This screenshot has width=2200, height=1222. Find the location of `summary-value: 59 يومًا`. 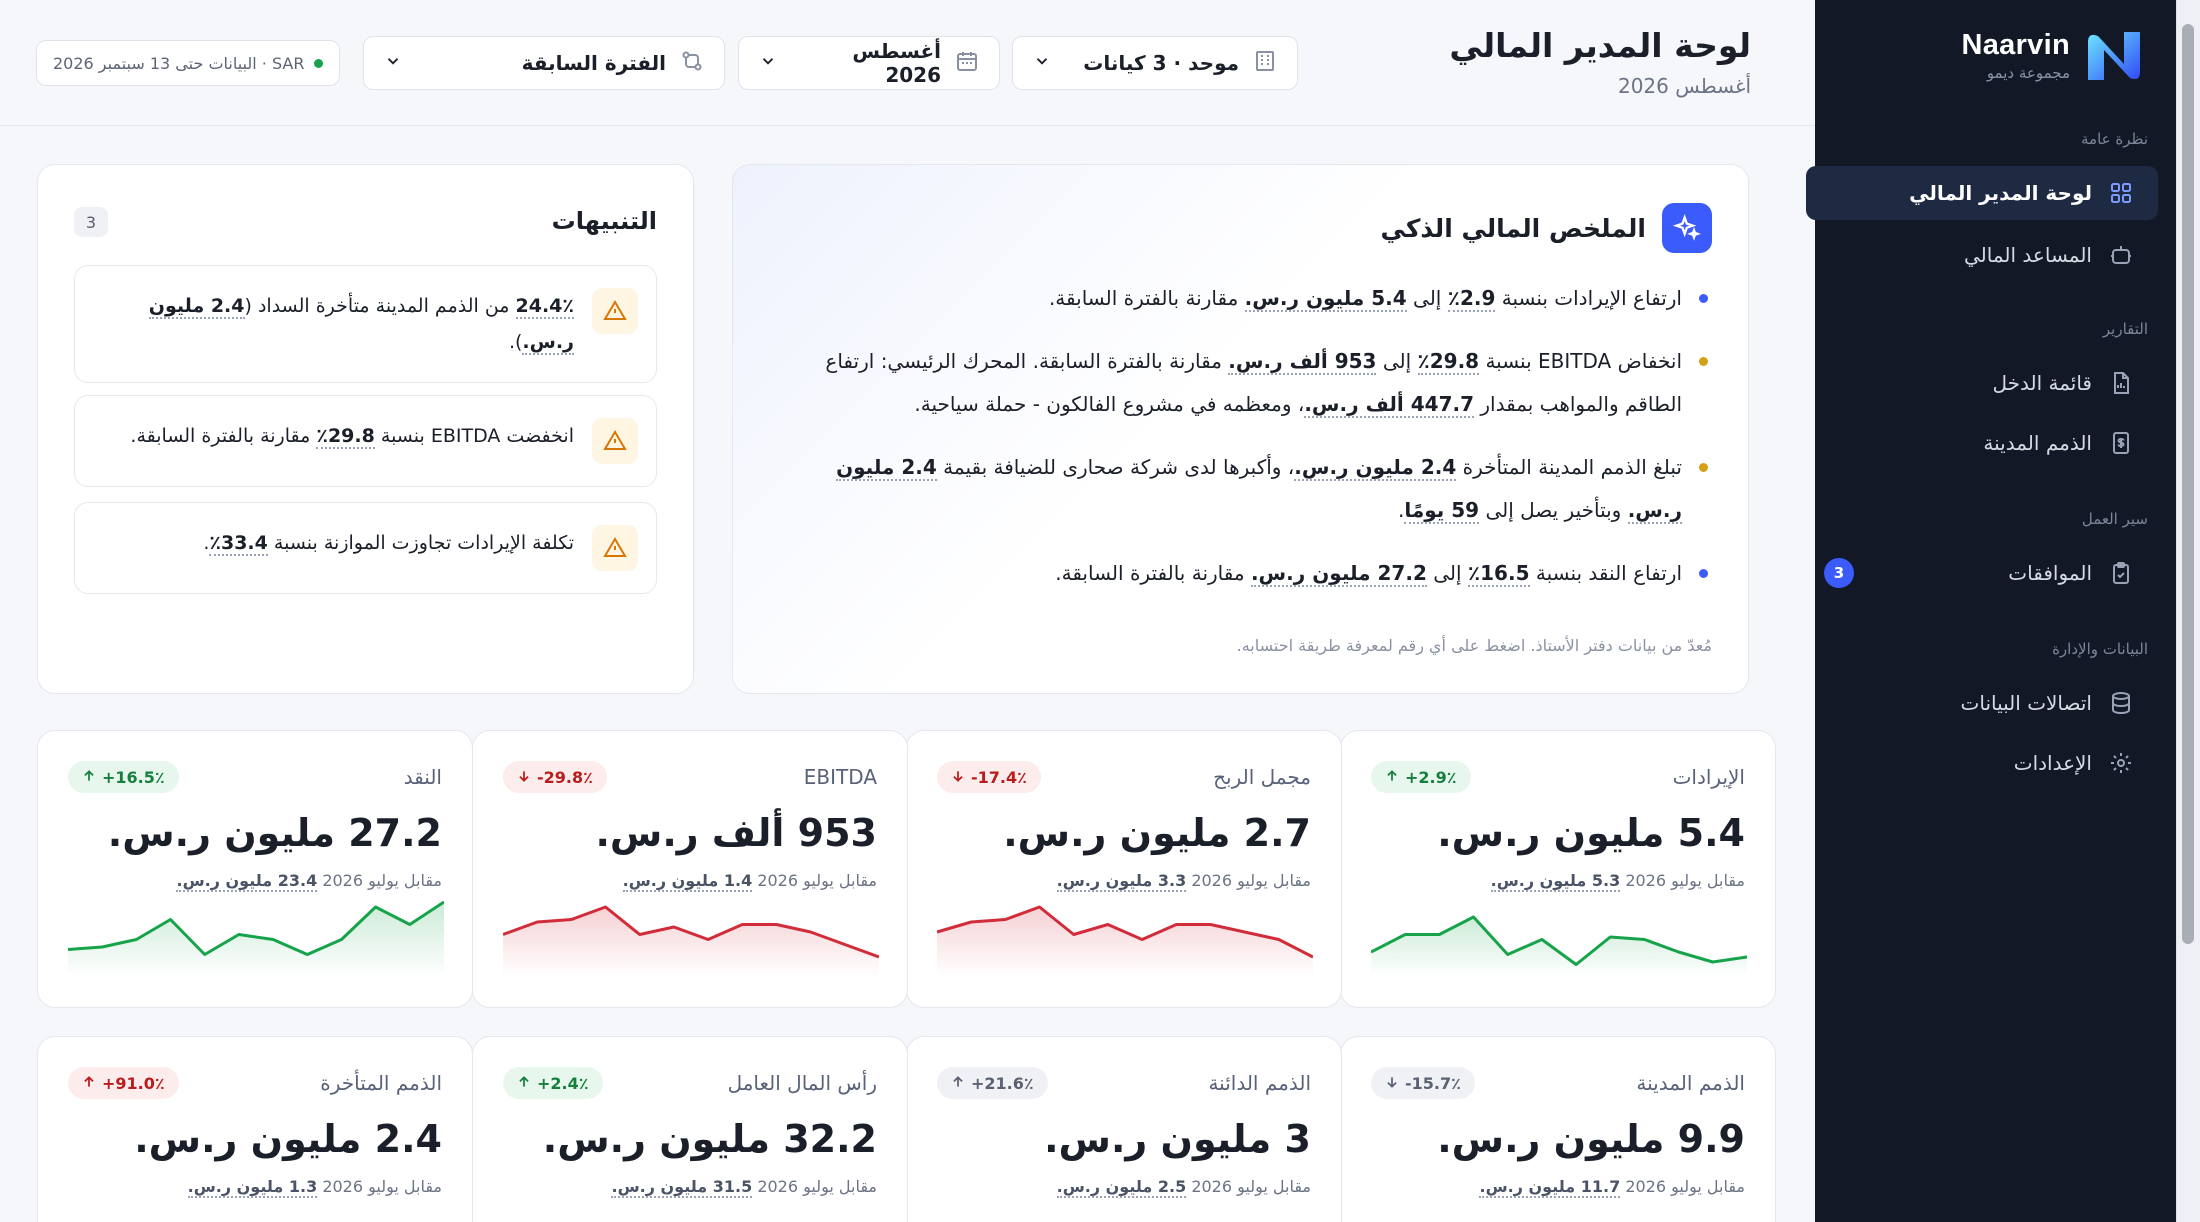

summary-value: 59 يومًا is located at coordinates (1442, 511).